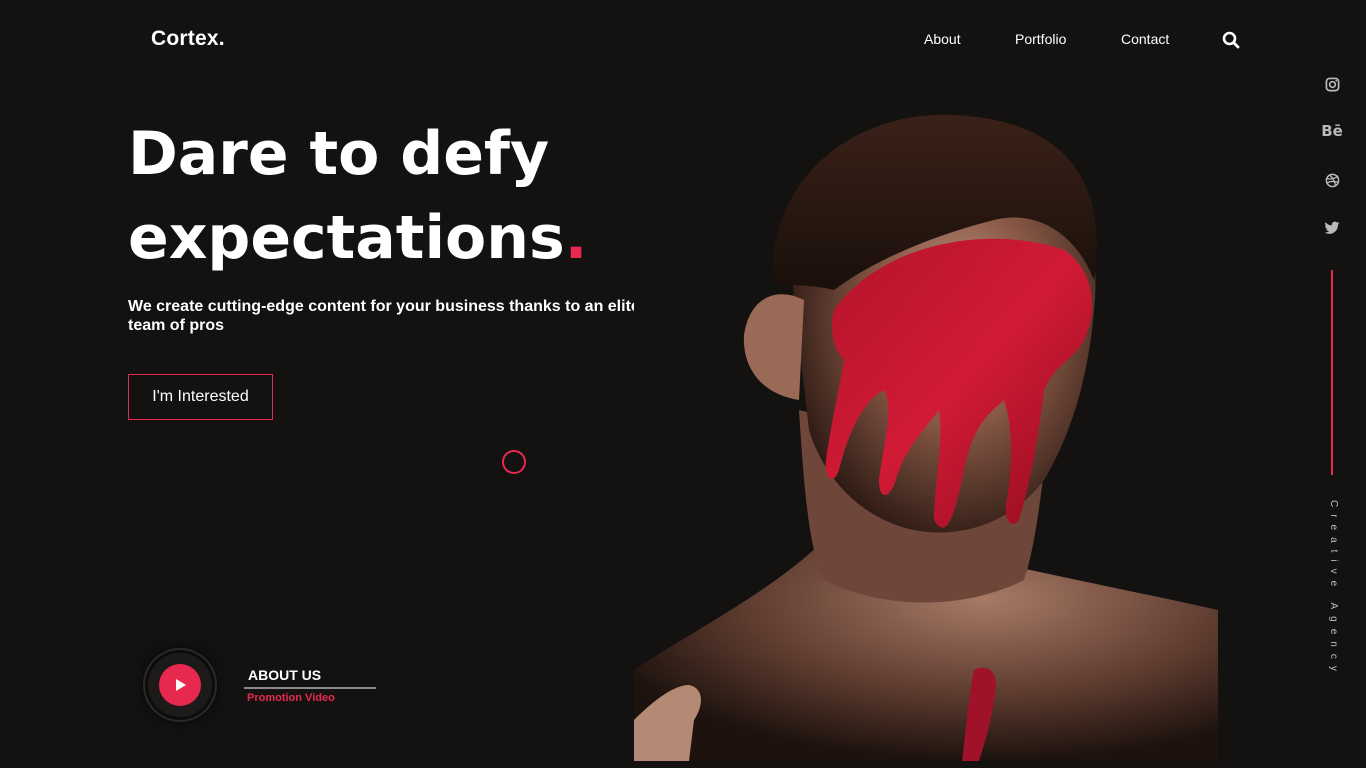 The height and width of the screenshot is (768, 1366). What do you see at coordinates (188, 39) in the screenshot?
I see `brand-logo: Cortex.` at bounding box center [188, 39].